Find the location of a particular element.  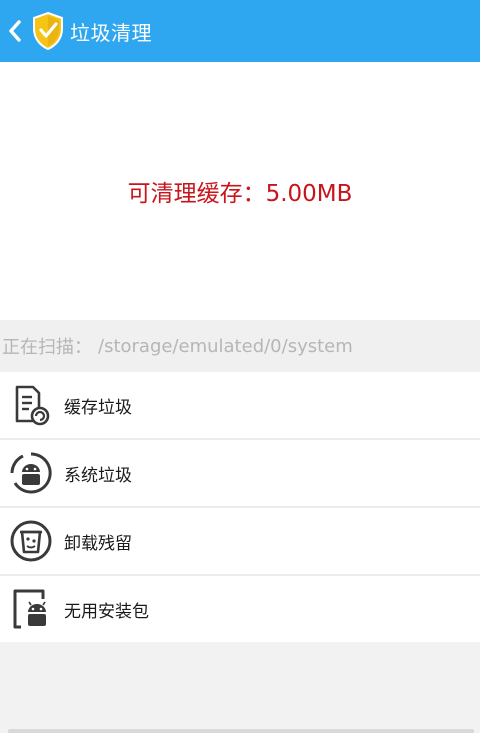

list-item-label: 卸载残留 is located at coordinates (98, 543).